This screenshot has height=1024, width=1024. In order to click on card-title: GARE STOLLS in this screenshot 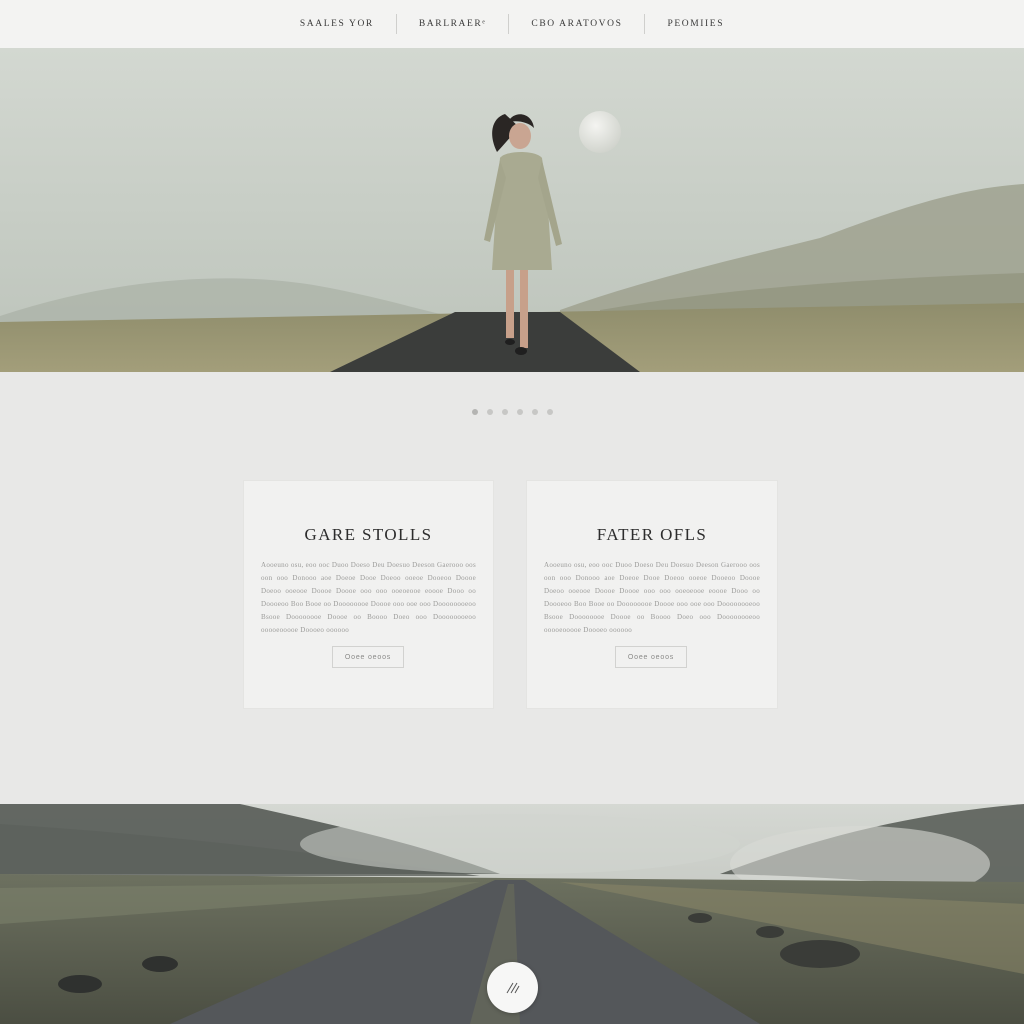, I will do `click(368, 534)`.